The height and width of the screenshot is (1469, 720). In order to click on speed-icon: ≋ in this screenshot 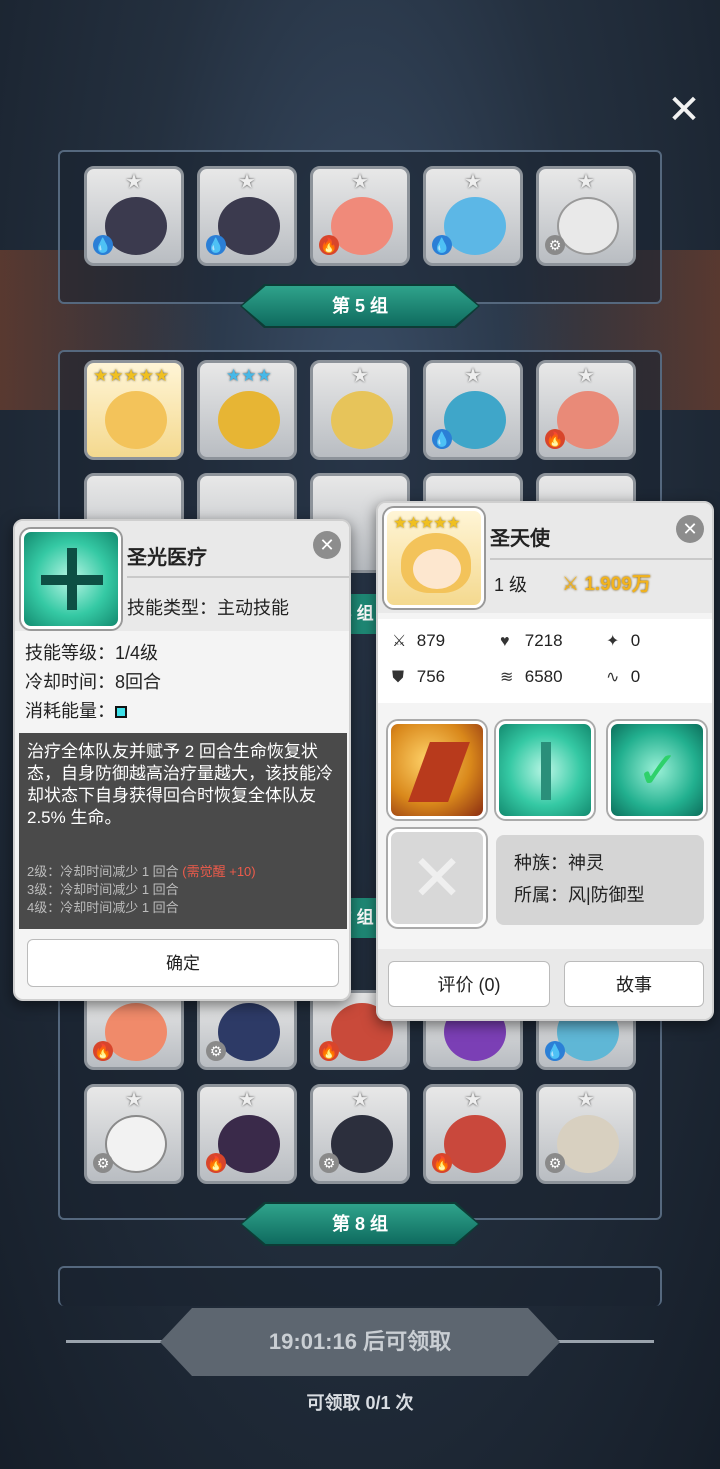, I will do `click(507, 677)`.